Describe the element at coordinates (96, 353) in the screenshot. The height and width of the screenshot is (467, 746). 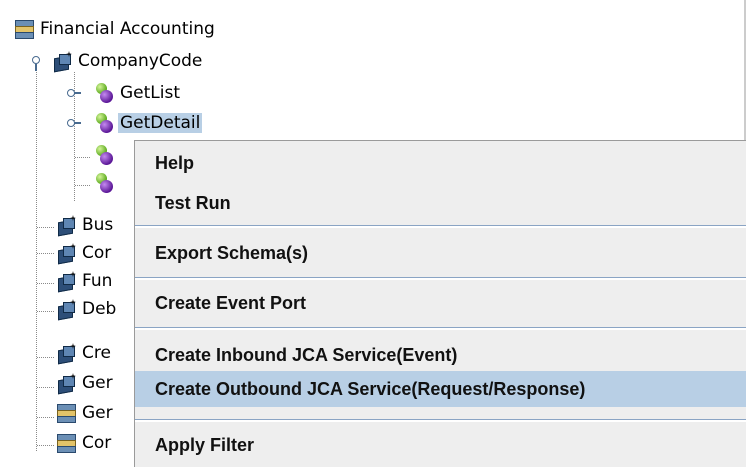
I see `tree-node-label: Cre` at that location.